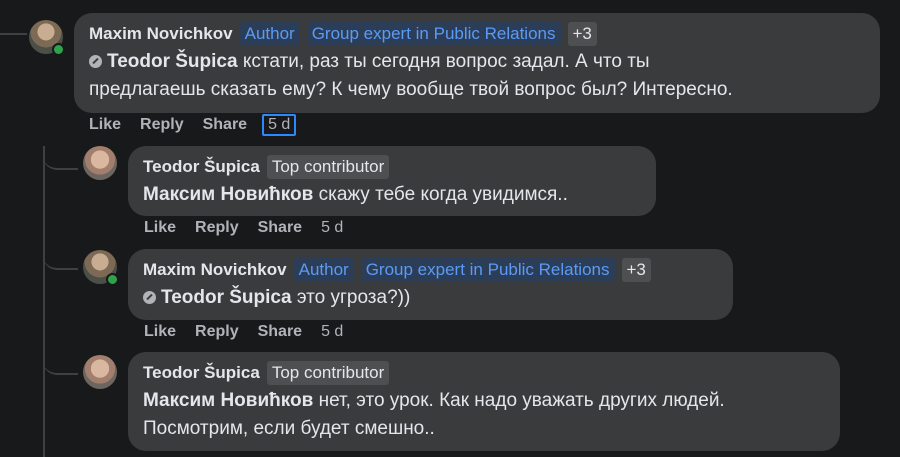 Image resolution: width=900 pixels, height=457 pixels. Describe the element at coordinates (13, 34) in the screenshot. I see `thread-line-top` at that location.